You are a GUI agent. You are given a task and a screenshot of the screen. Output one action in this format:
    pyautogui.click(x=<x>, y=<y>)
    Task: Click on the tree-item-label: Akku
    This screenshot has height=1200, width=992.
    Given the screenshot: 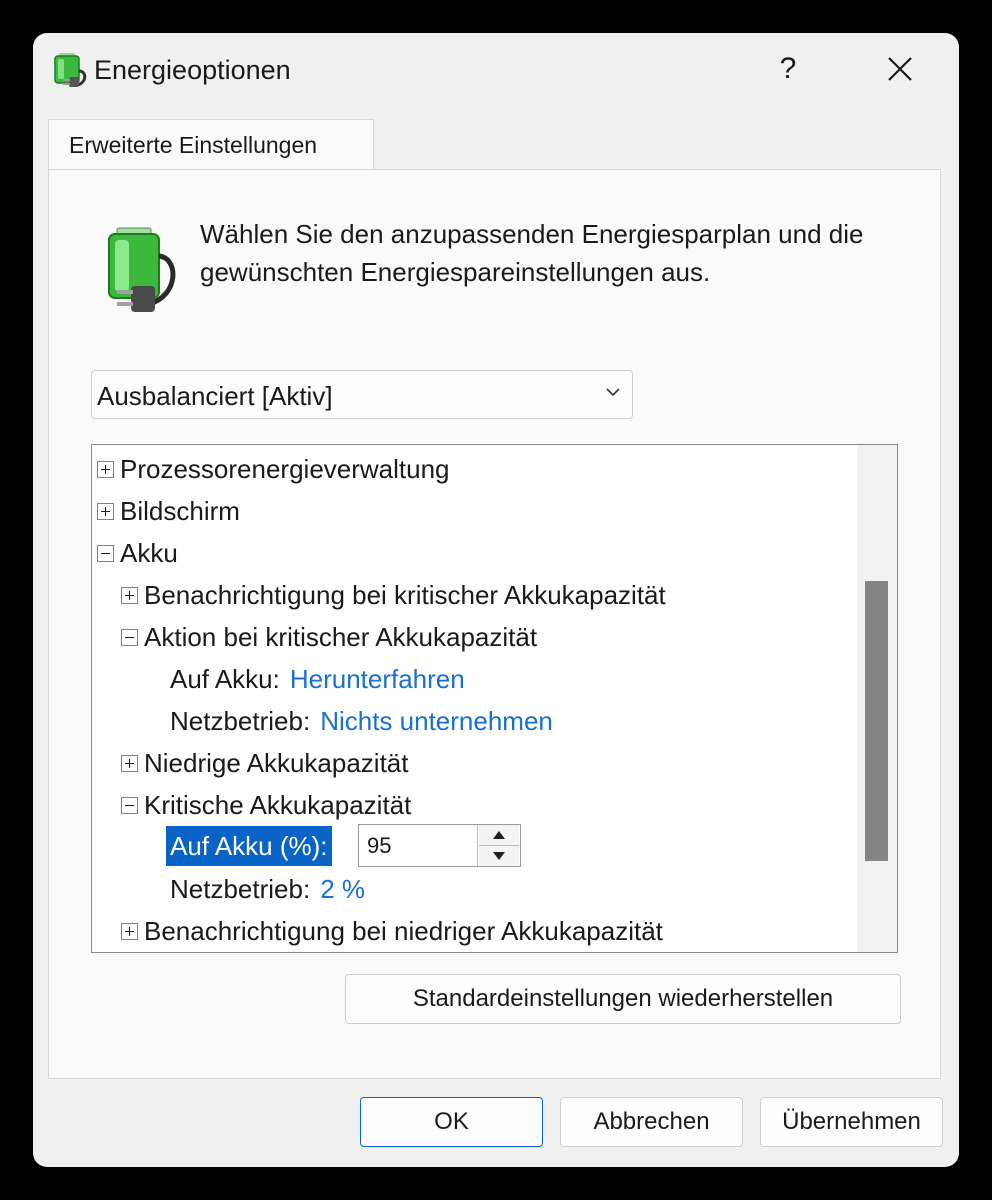 What is the action you would take?
    pyautogui.click(x=149, y=552)
    